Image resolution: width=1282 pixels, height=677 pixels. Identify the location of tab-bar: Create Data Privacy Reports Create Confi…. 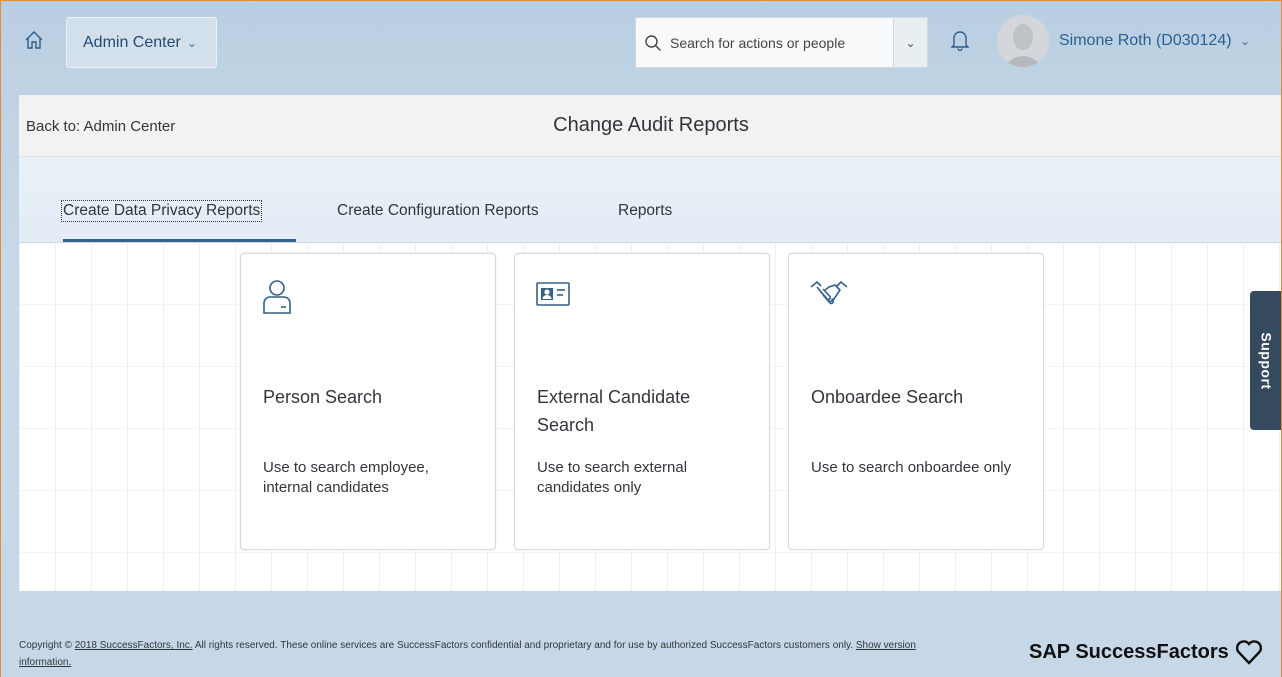
(650, 200).